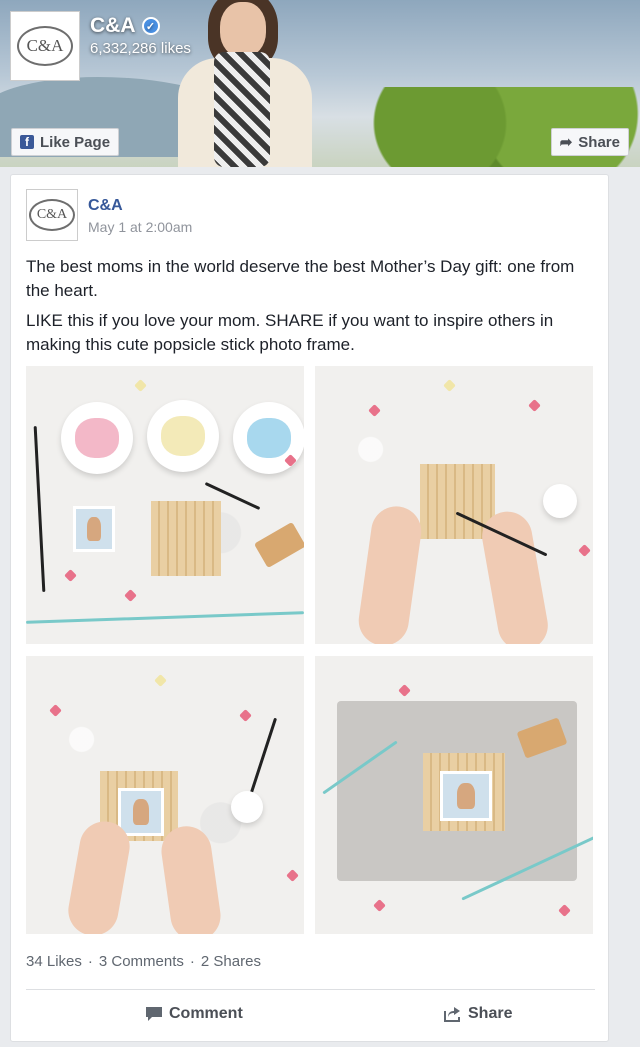  I want to click on page-profile-picture: C&A, so click(45, 46).